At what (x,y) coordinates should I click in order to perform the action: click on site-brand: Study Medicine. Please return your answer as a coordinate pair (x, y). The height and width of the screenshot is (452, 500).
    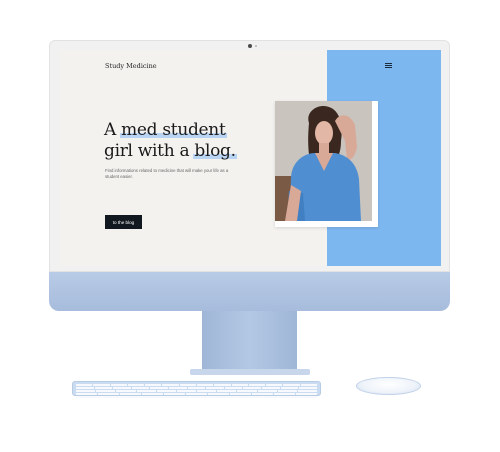
    Looking at the image, I should click on (131, 66).